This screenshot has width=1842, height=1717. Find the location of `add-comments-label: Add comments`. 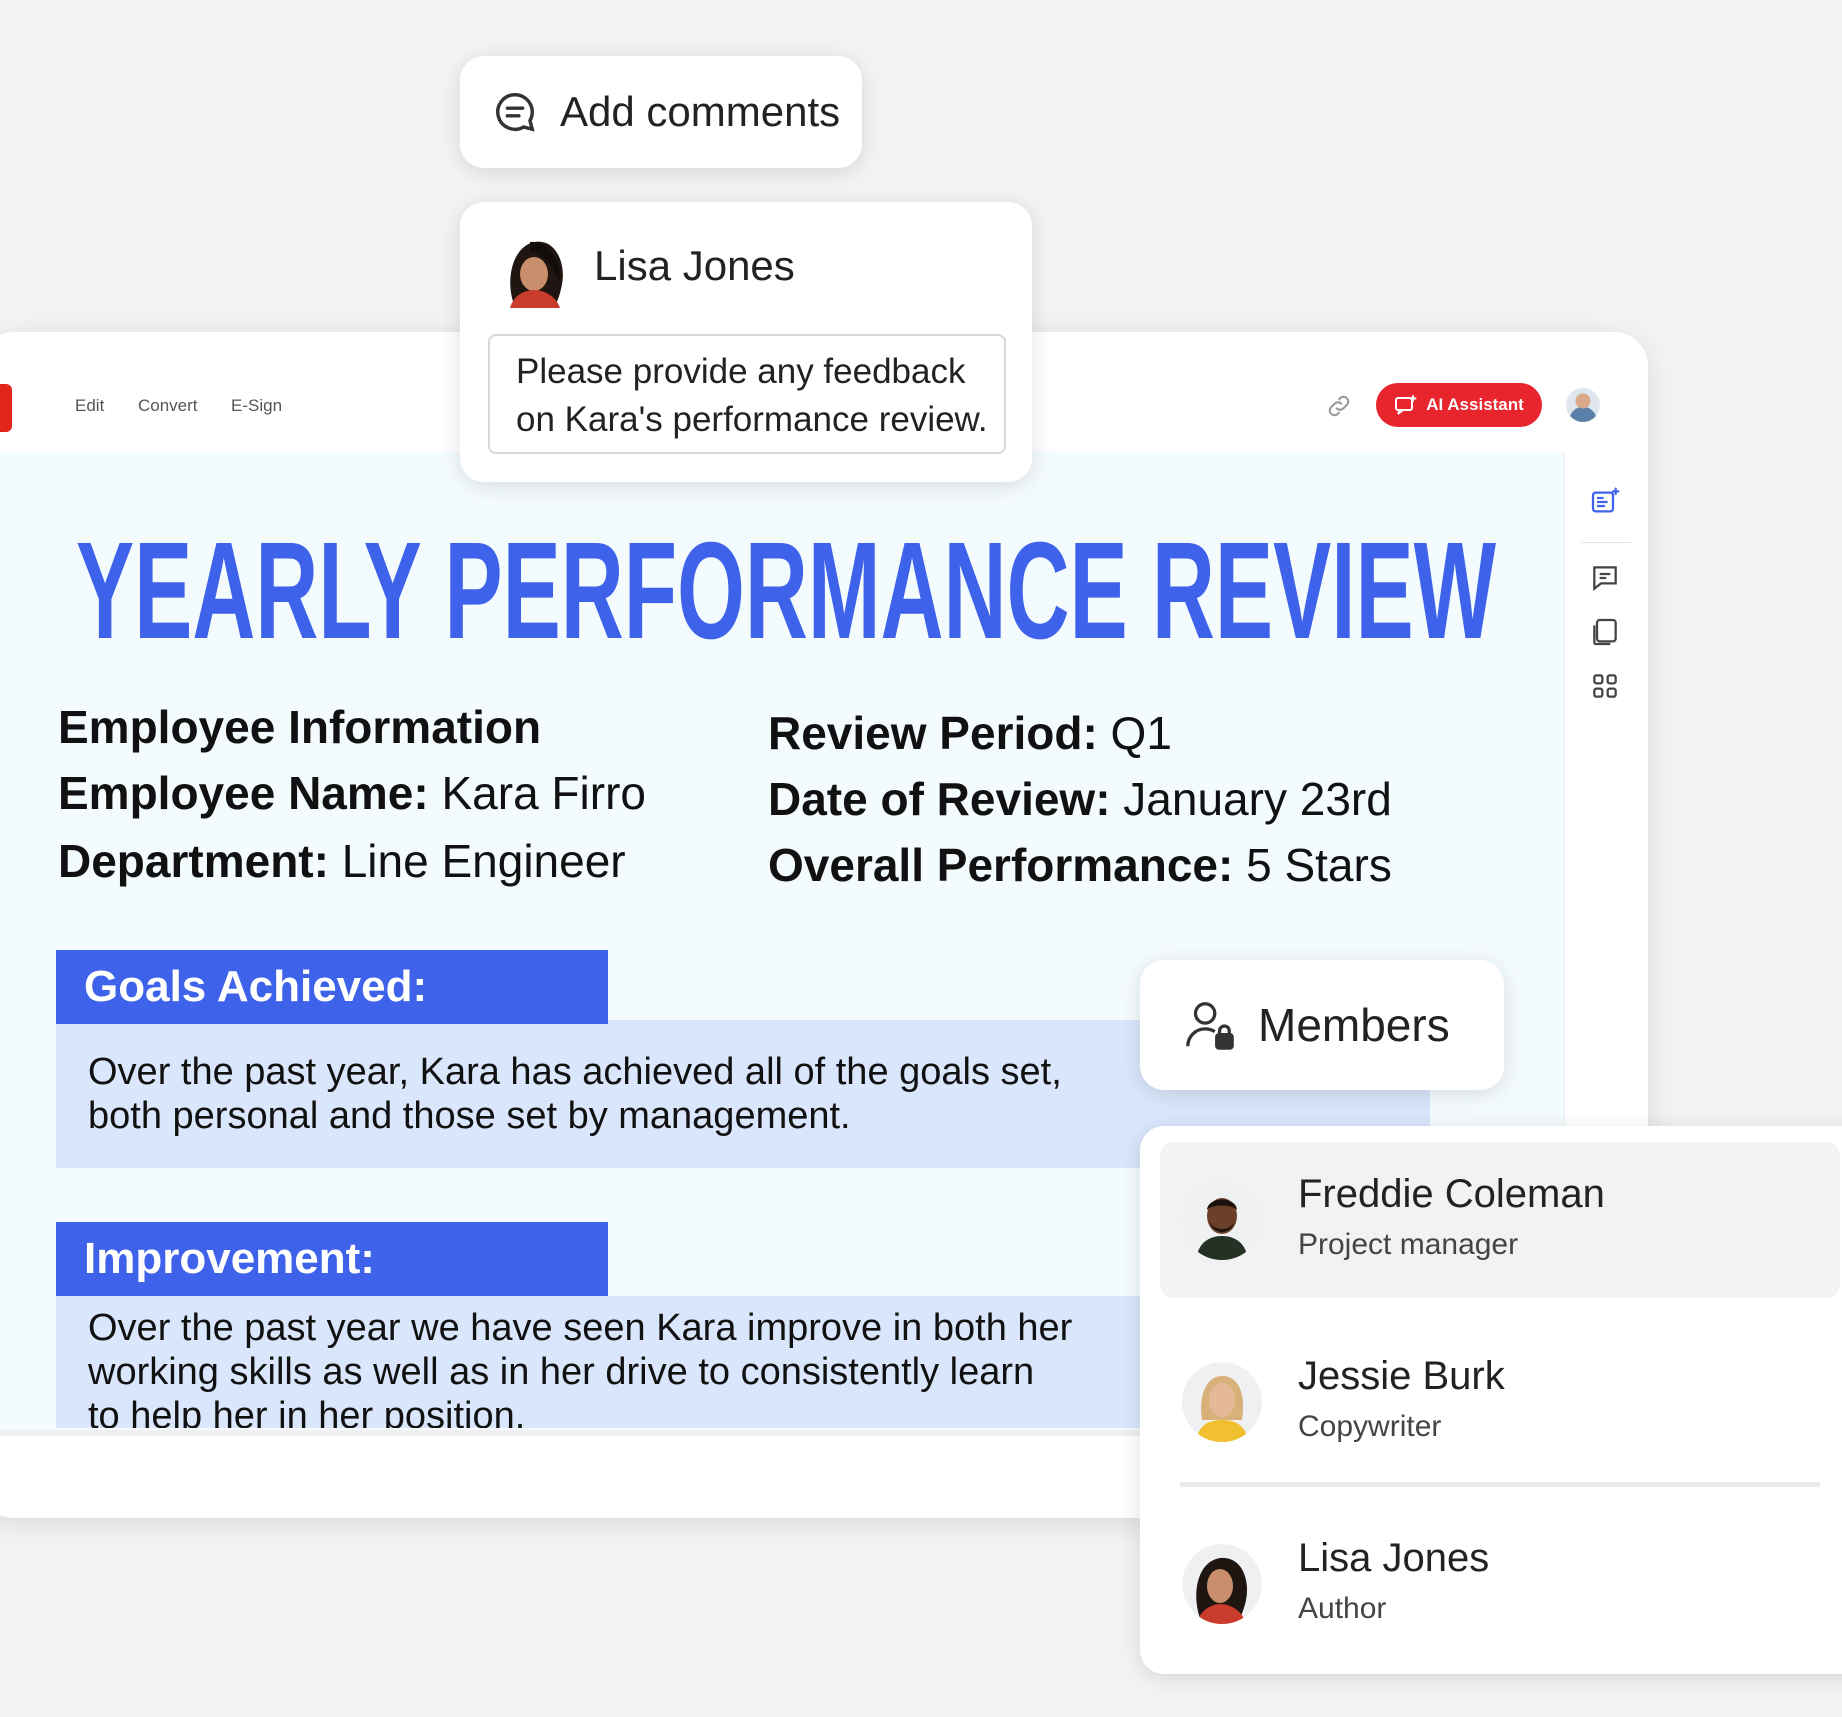

add-comments-label: Add comments is located at coordinates (700, 111).